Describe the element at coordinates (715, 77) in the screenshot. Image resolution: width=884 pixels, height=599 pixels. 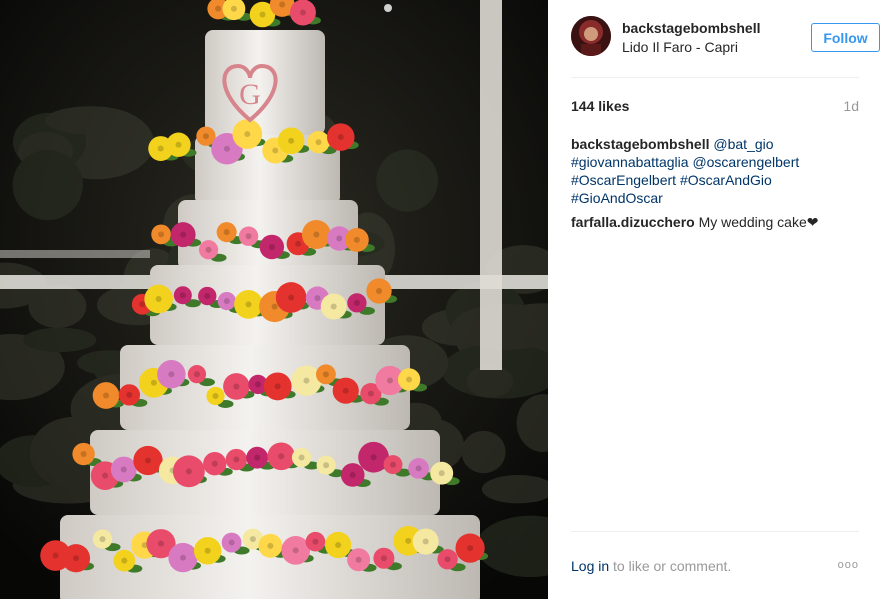
I see `header-divider` at that location.